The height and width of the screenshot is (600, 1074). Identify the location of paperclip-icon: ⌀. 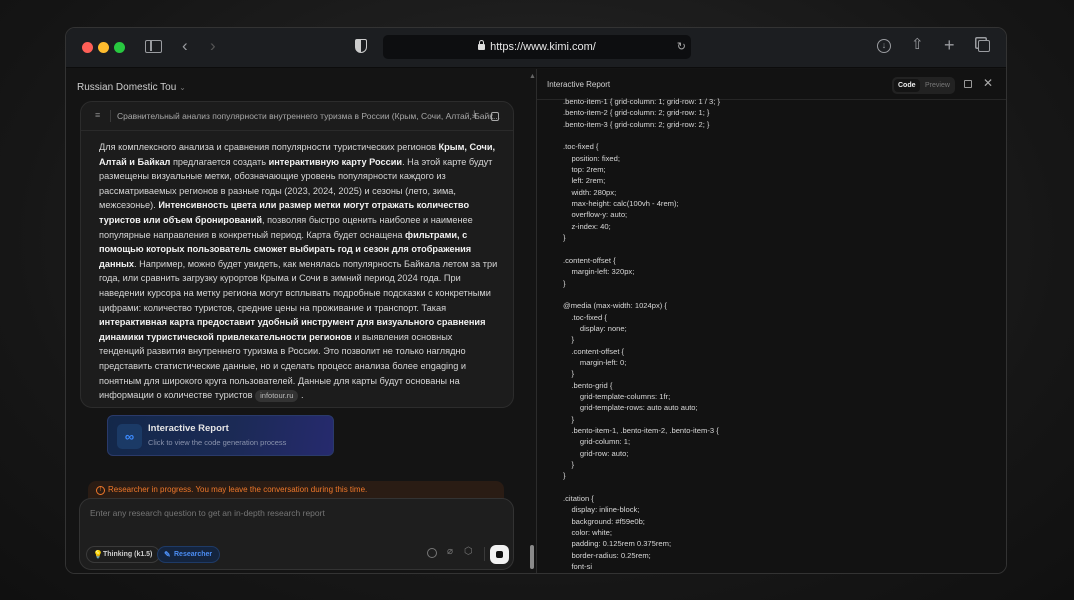
(450, 551).